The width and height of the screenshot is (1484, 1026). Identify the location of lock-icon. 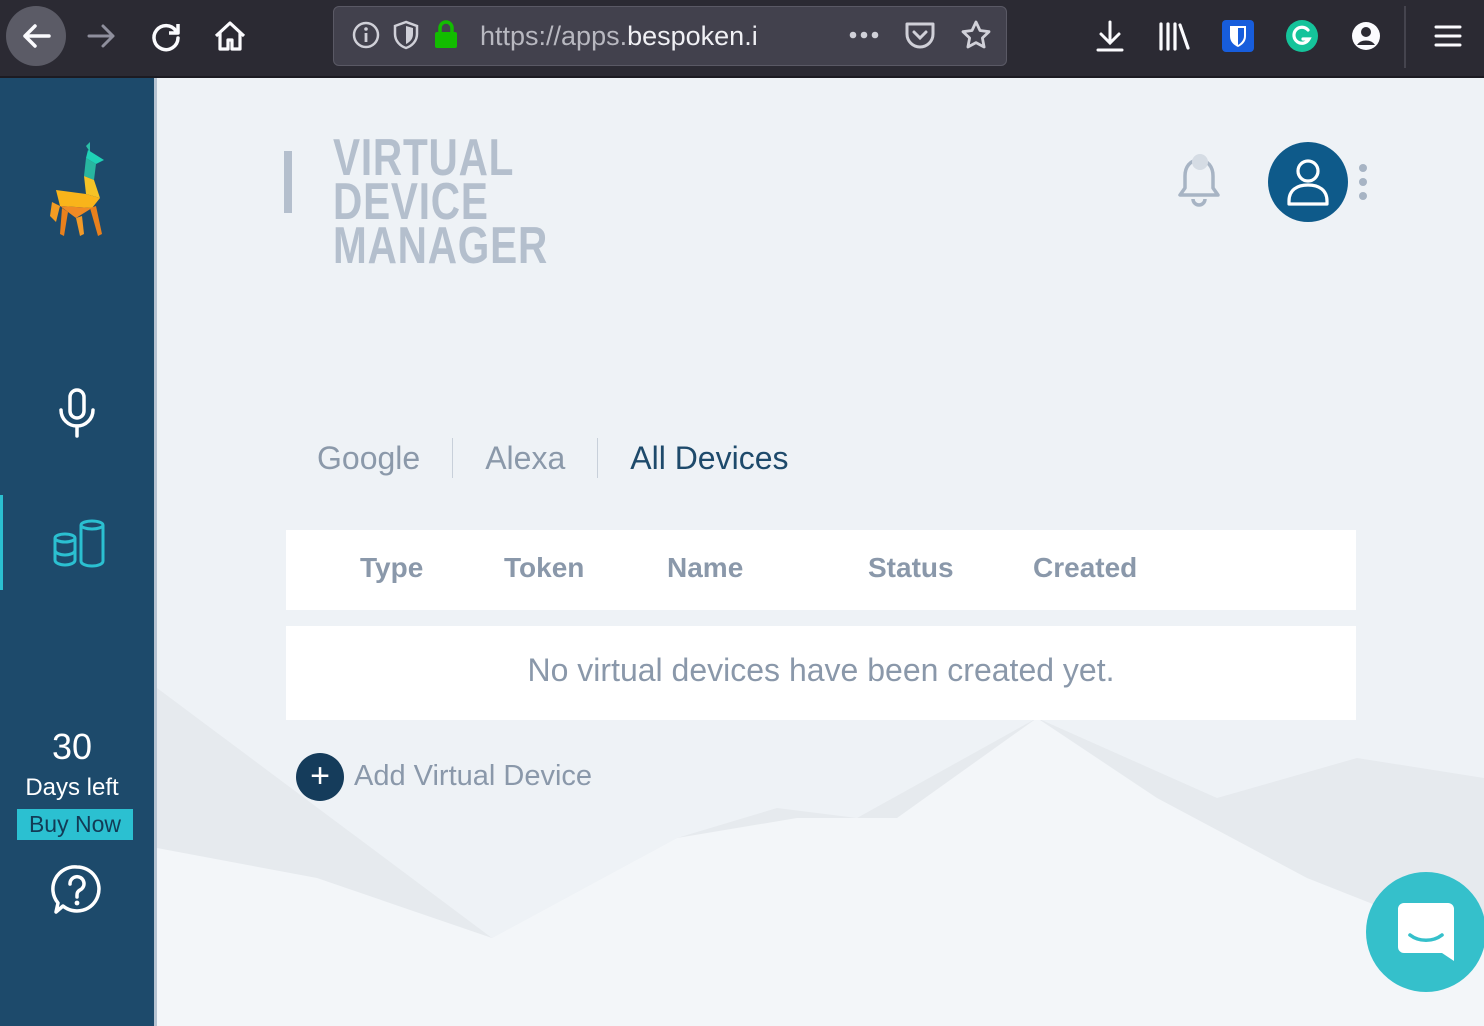
(446, 35).